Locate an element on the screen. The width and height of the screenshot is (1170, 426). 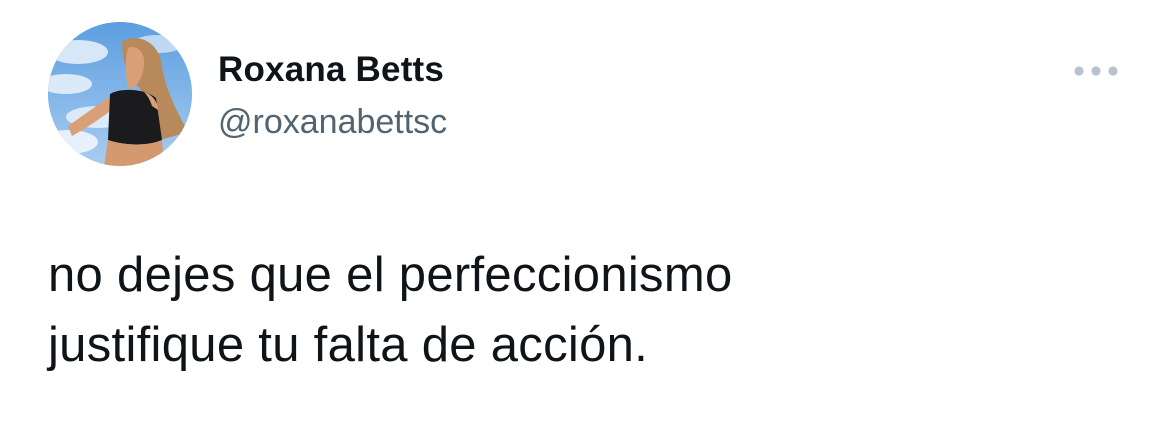
more-options-icon is located at coordinates (1096, 71).